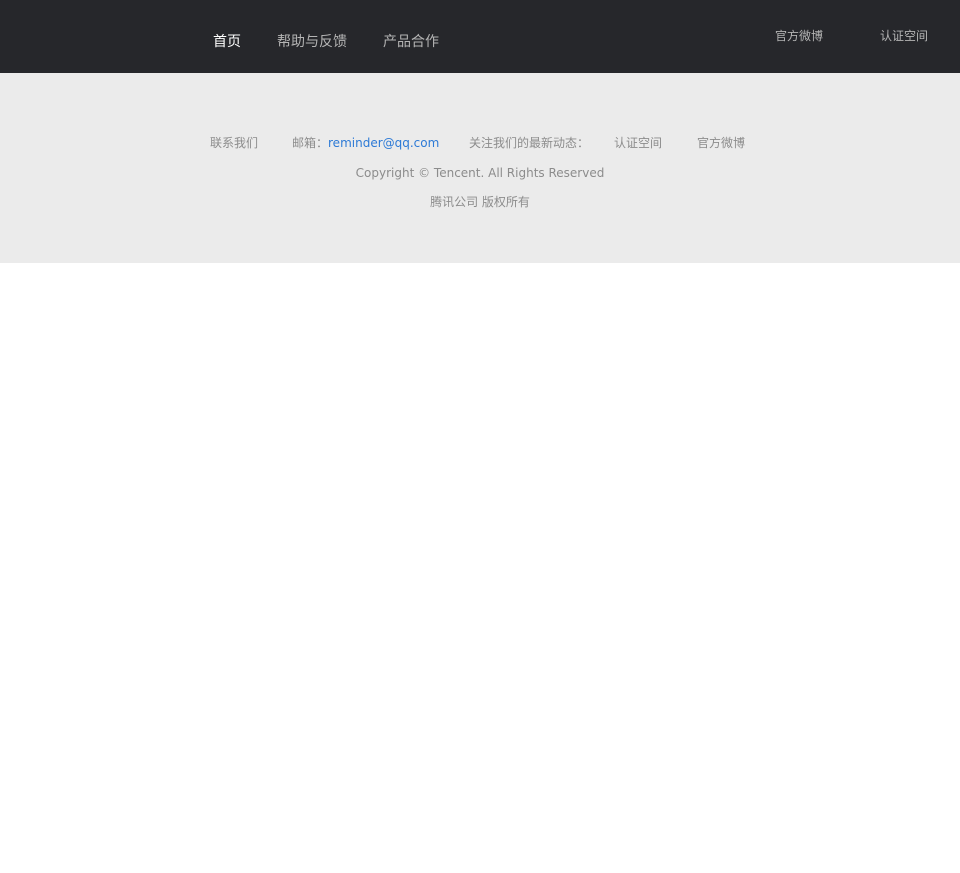  I want to click on nav-home: 首页, so click(227, 42).